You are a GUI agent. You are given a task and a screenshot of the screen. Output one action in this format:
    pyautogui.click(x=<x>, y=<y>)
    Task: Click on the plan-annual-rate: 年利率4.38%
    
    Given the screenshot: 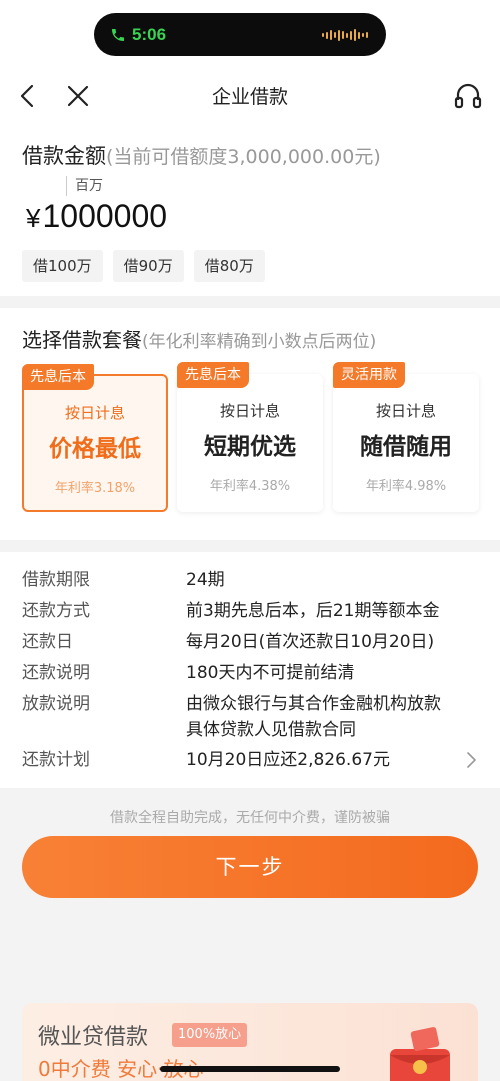 What is the action you would take?
    pyautogui.click(x=250, y=486)
    